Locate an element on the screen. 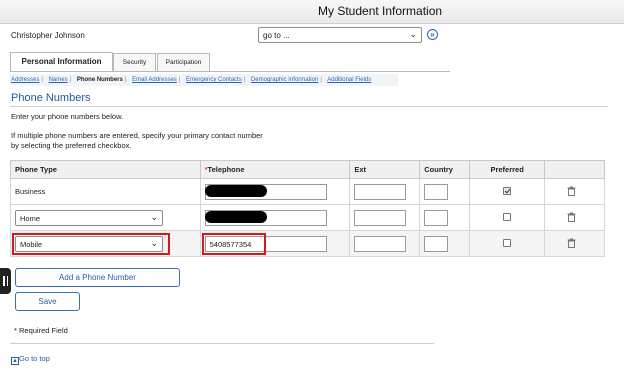 The width and height of the screenshot is (624, 377). section-title: Phone Numbers is located at coordinates (51, 98).